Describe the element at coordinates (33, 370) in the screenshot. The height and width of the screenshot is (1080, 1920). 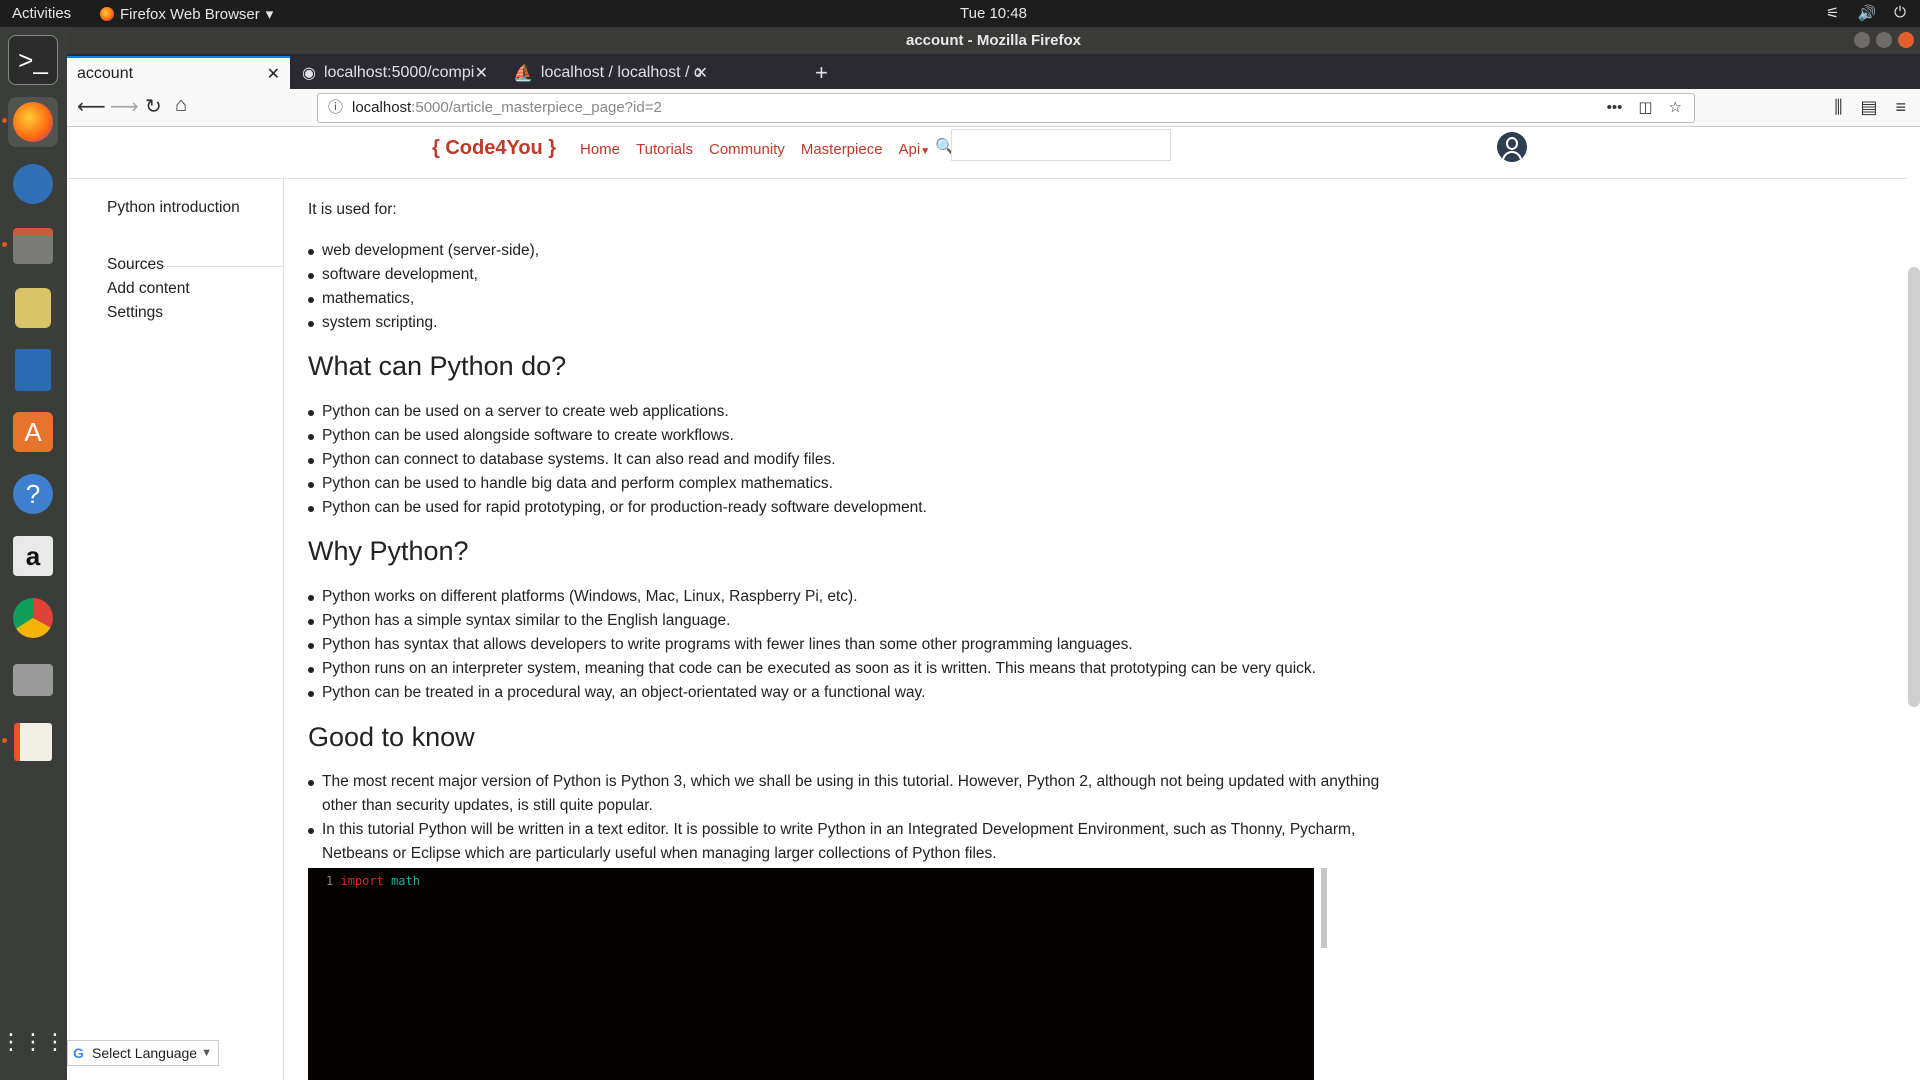
I see `writer-icon` at that location.